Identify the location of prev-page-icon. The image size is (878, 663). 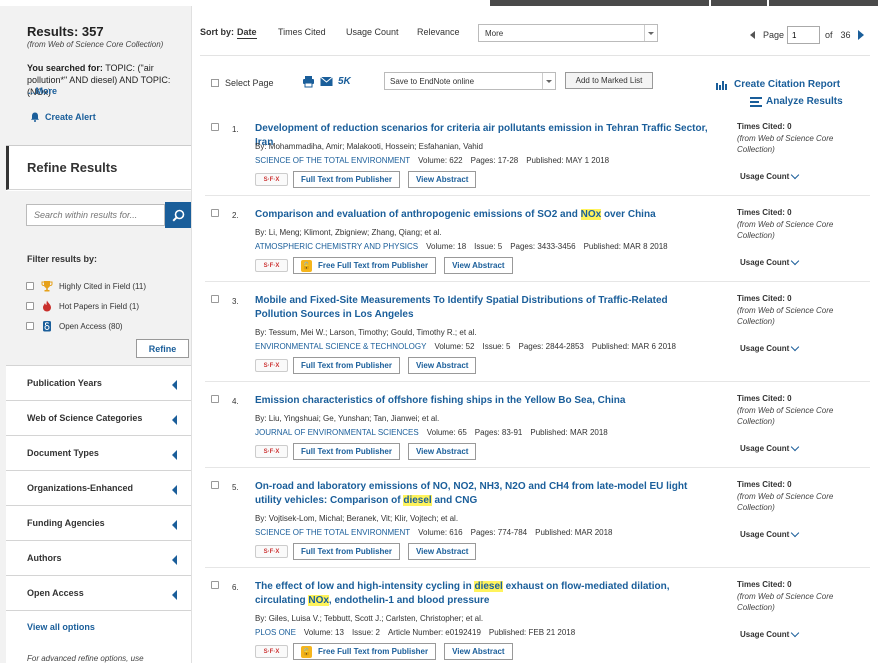
(752, 35).